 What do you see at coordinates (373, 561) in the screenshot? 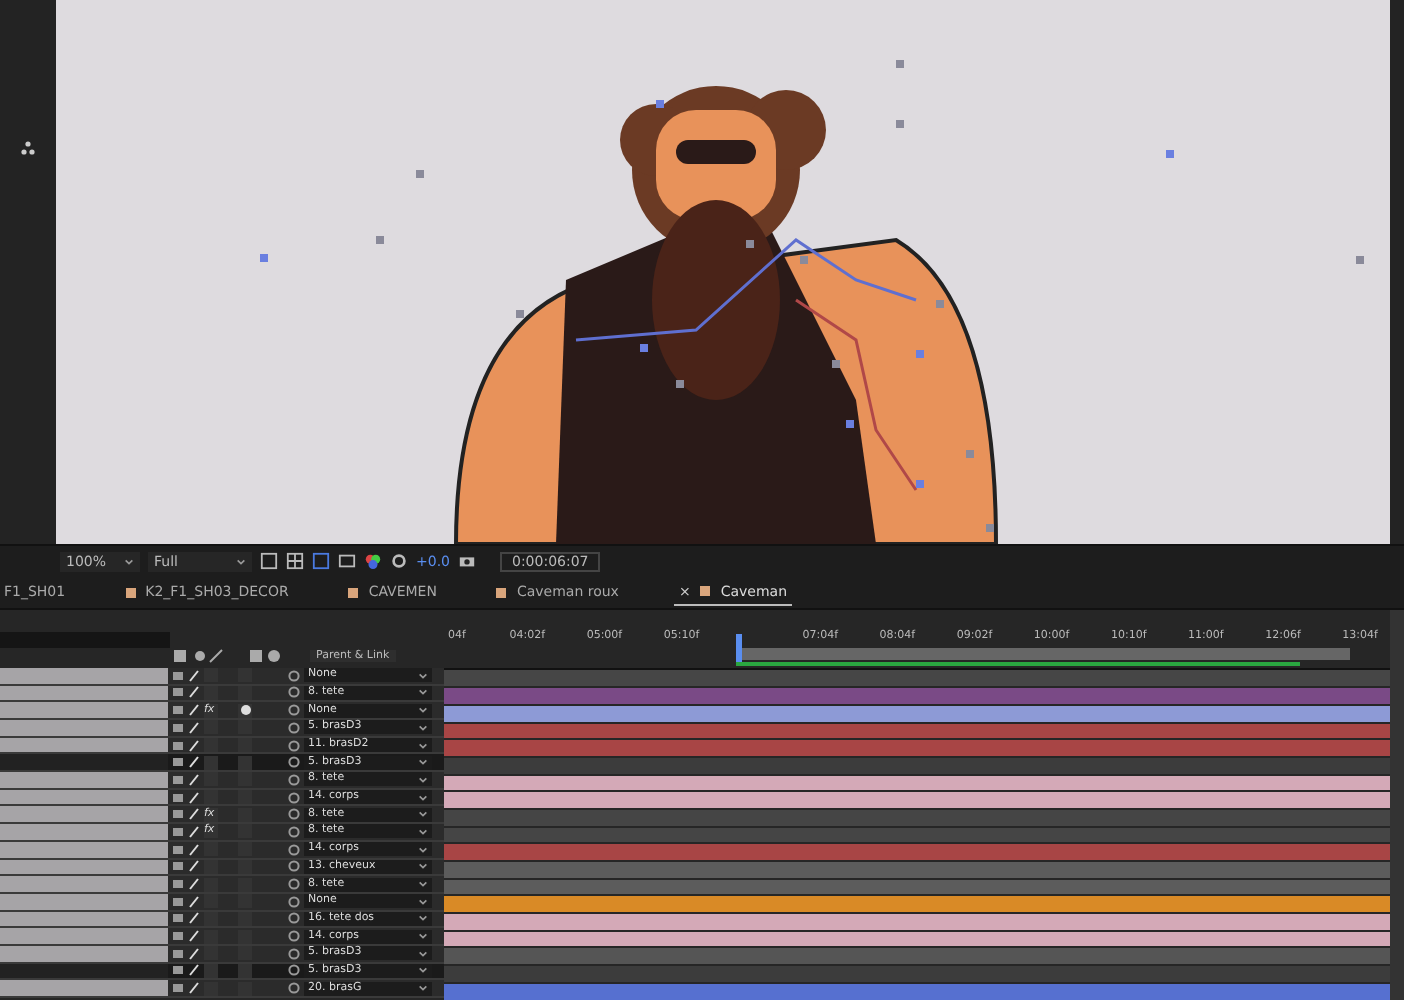
I see `channel-icon` at bounding box center [373, 561].